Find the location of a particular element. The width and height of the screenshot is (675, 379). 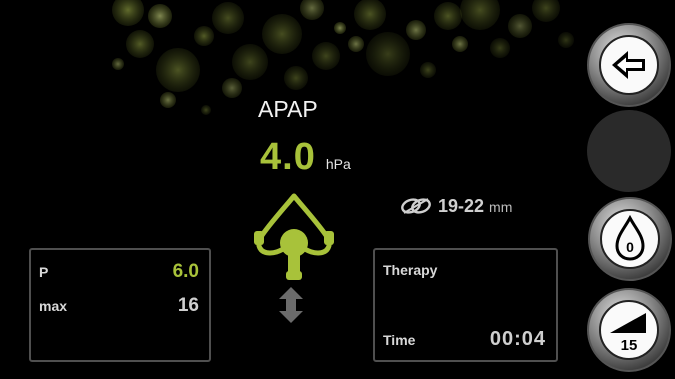

ramp-minutes: 15 is located at coordinates (629, 345).